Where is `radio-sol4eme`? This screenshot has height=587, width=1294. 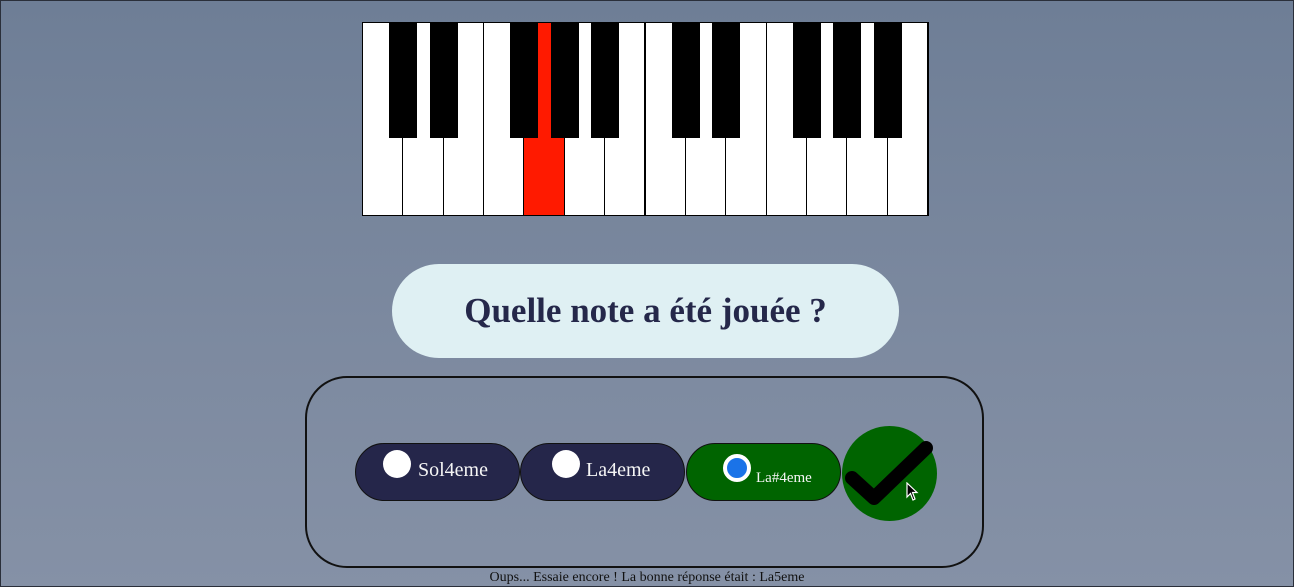
radio-sol4eme is located at coordinates (397, 464).